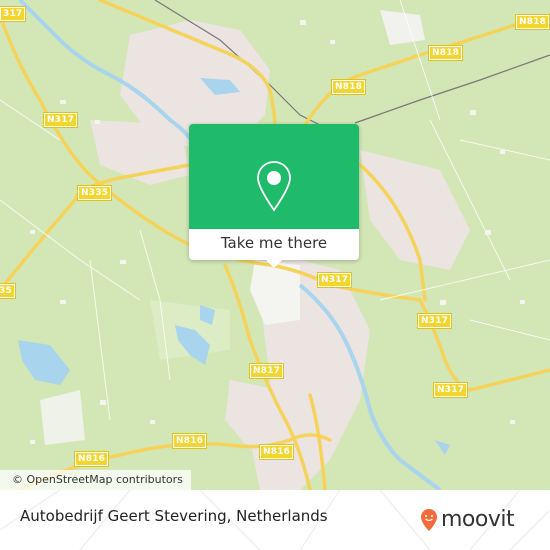  What do you see at coordinates (274, 264) in the screenshot?
I see `popup-pointer` at bounding box center [274, 264].